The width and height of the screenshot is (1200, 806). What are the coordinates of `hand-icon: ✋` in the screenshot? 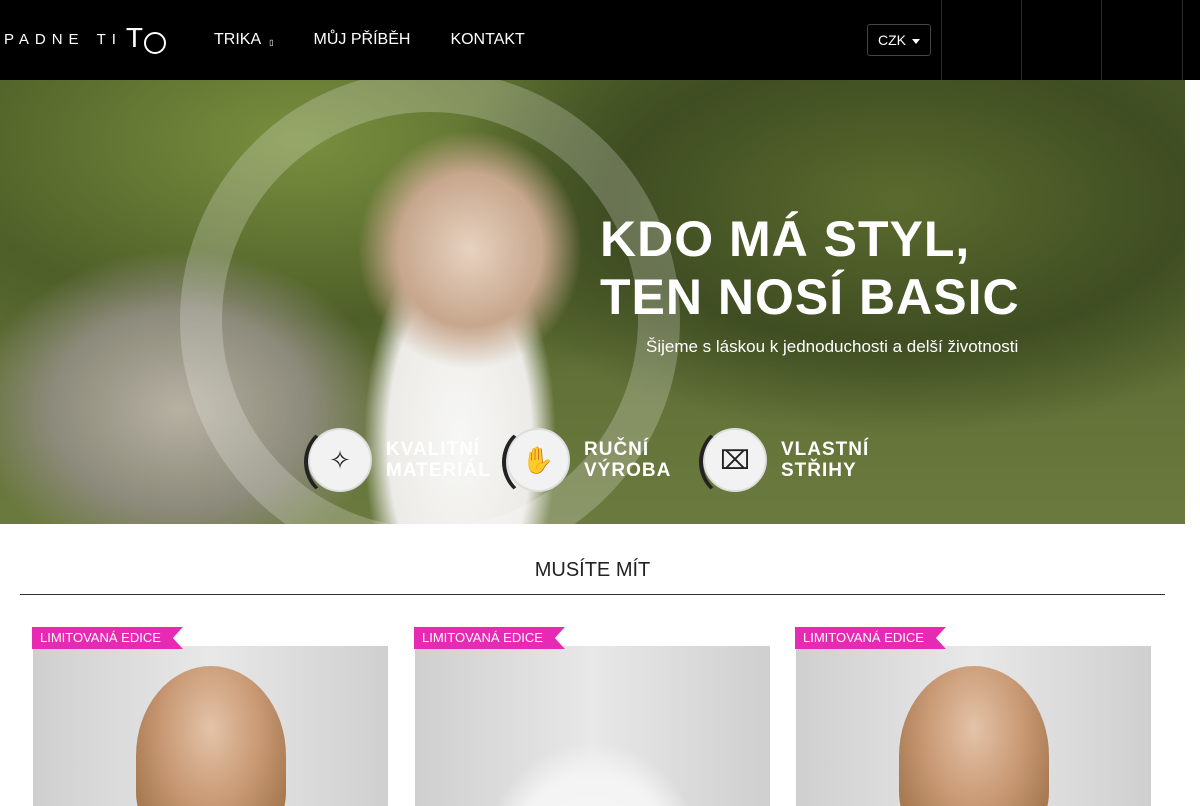 It's located at (536, 462).